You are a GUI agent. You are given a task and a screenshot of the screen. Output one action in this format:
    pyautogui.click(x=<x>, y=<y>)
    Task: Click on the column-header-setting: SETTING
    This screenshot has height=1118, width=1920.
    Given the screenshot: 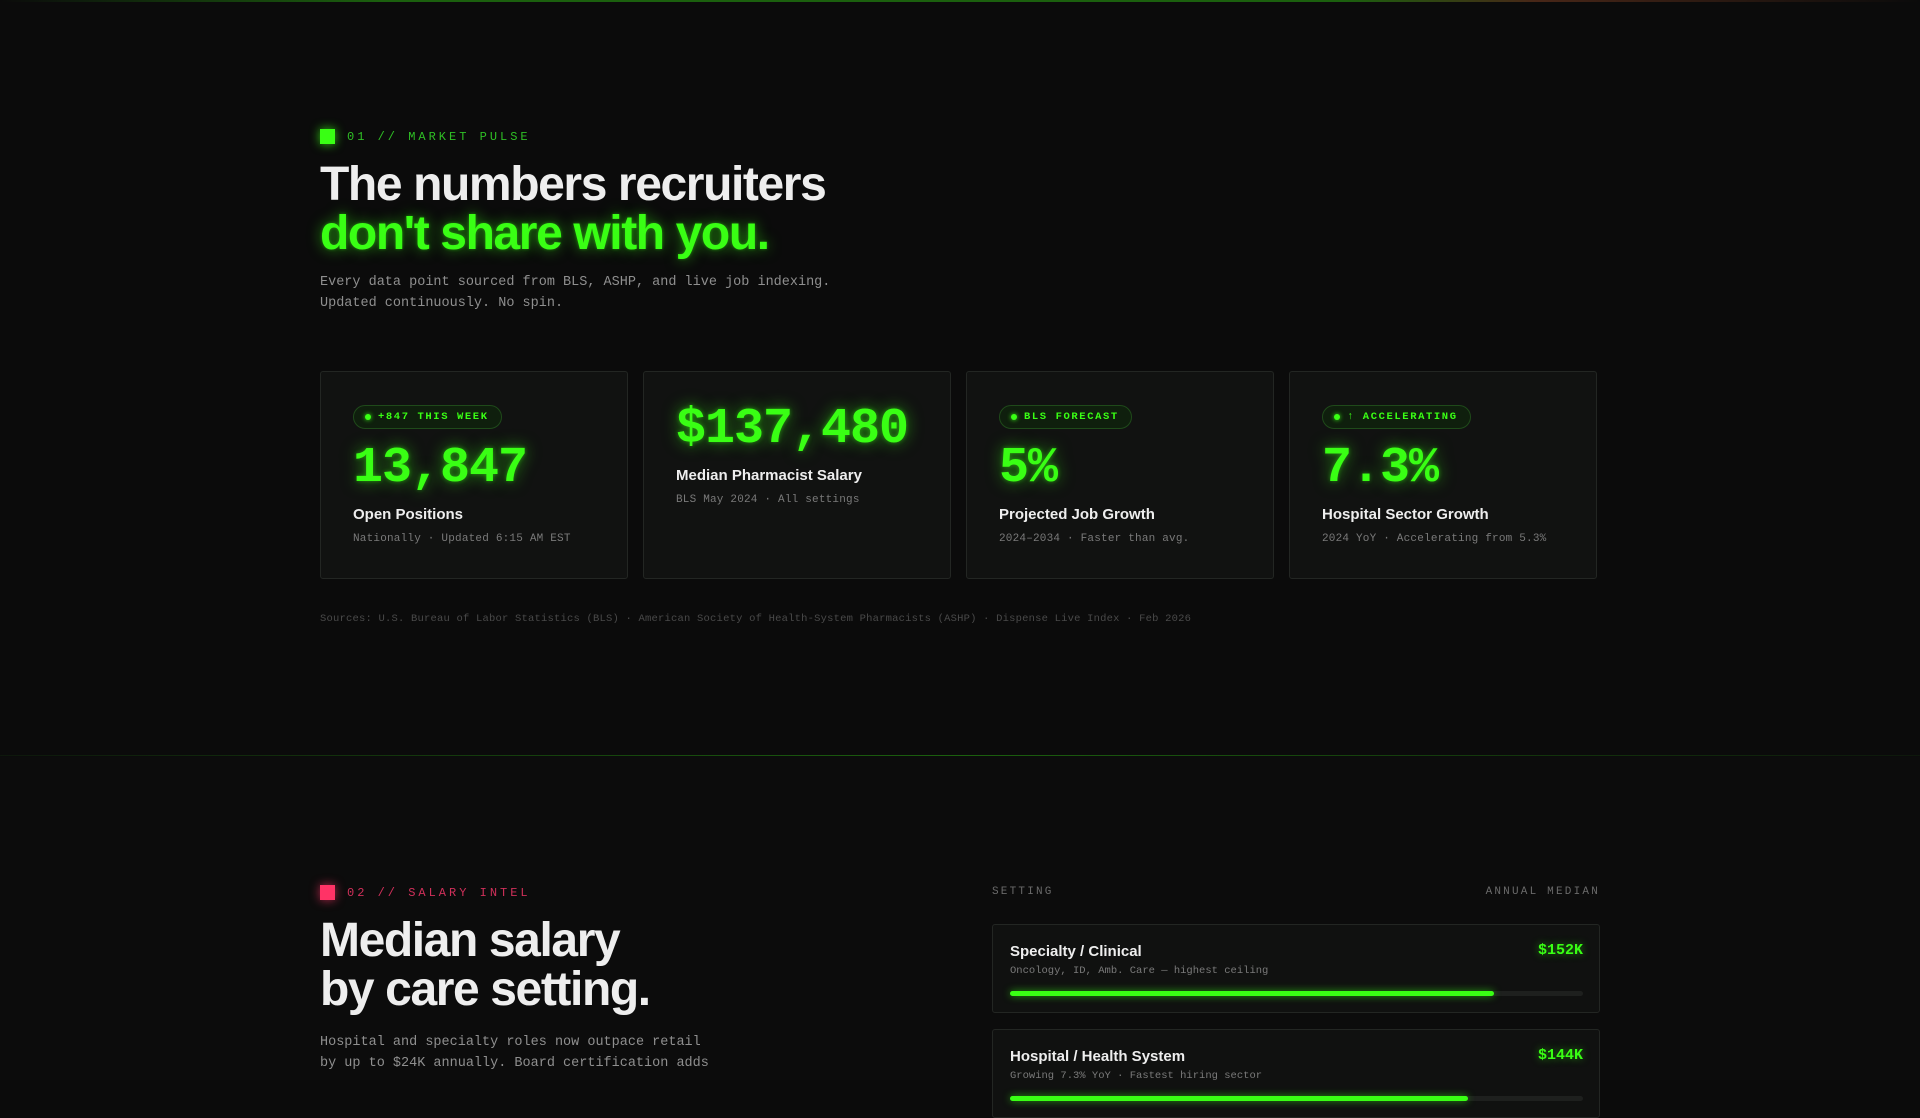 What is the action you would take?
    pyautogui.click(x=1023, y=892)
    